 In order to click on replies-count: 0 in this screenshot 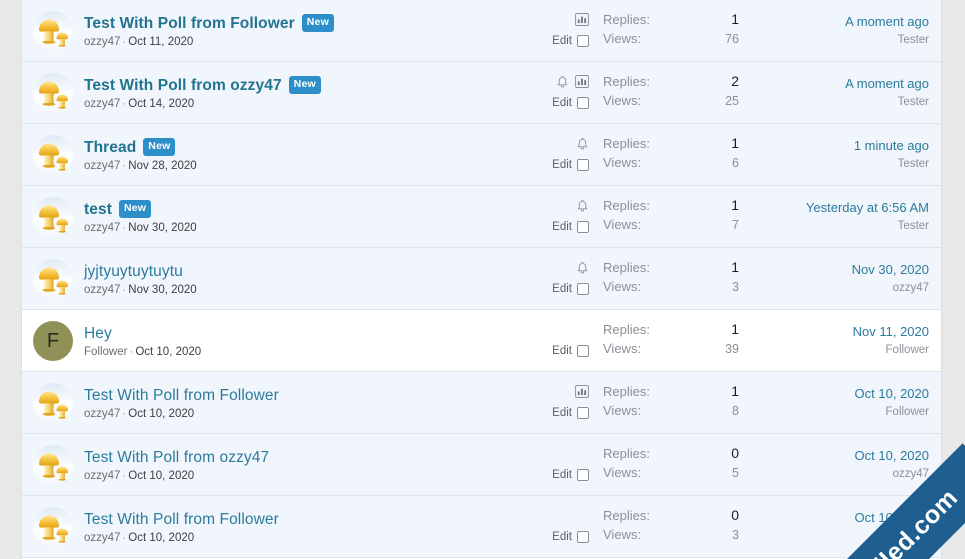, I will do `click(735, 514)`.